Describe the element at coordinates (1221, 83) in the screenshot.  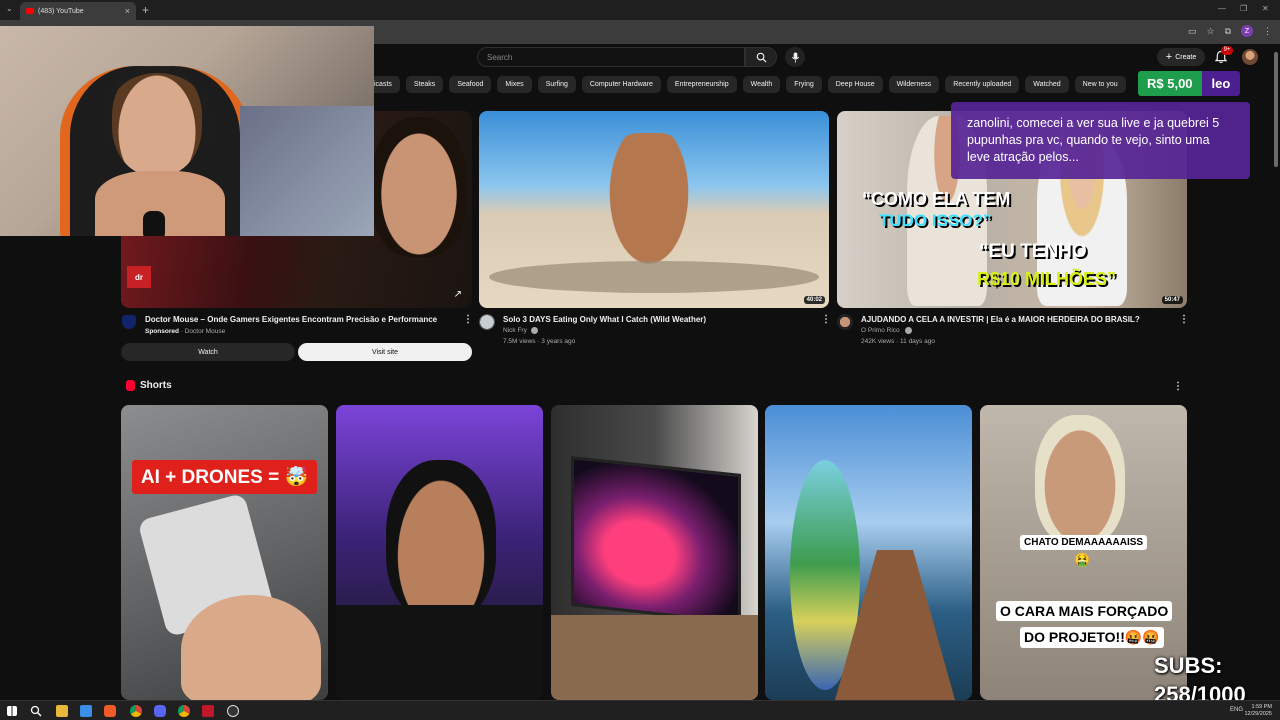
I see `donor-name: leo` at that location.